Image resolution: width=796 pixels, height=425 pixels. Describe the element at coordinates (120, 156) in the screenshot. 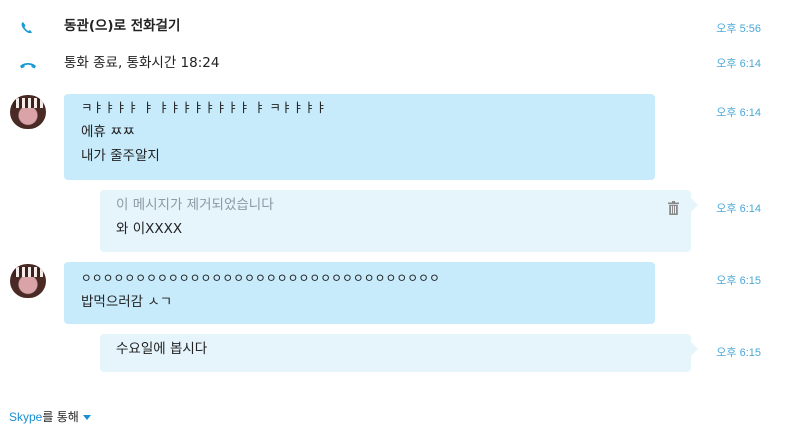

I see `message-line: 내가 줄주알지` at that location.